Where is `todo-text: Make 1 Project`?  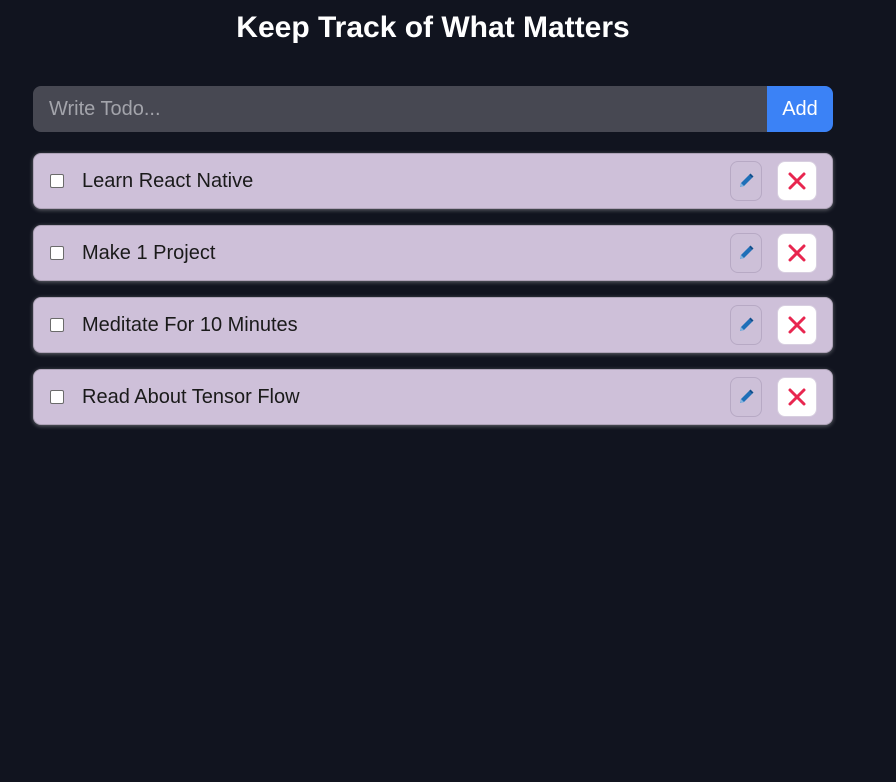 todo-text: Make 1 Project is located at coordinates (149, 252).